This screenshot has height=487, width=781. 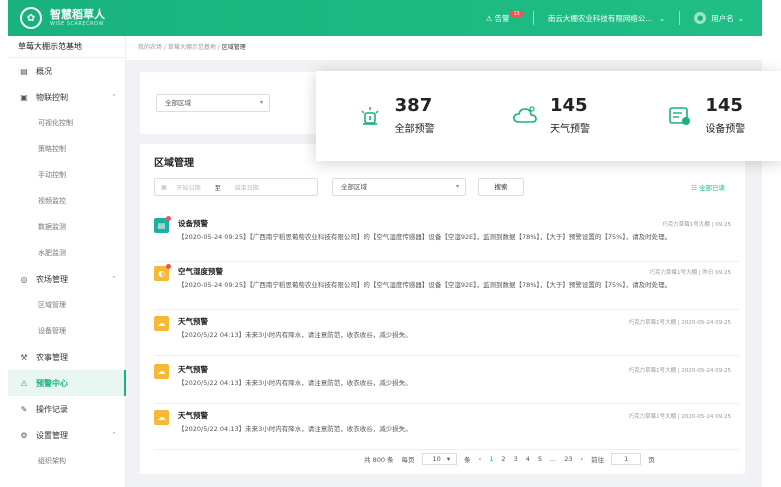 I want to click on farm-icon: ◎, so click(x=24, y=279).